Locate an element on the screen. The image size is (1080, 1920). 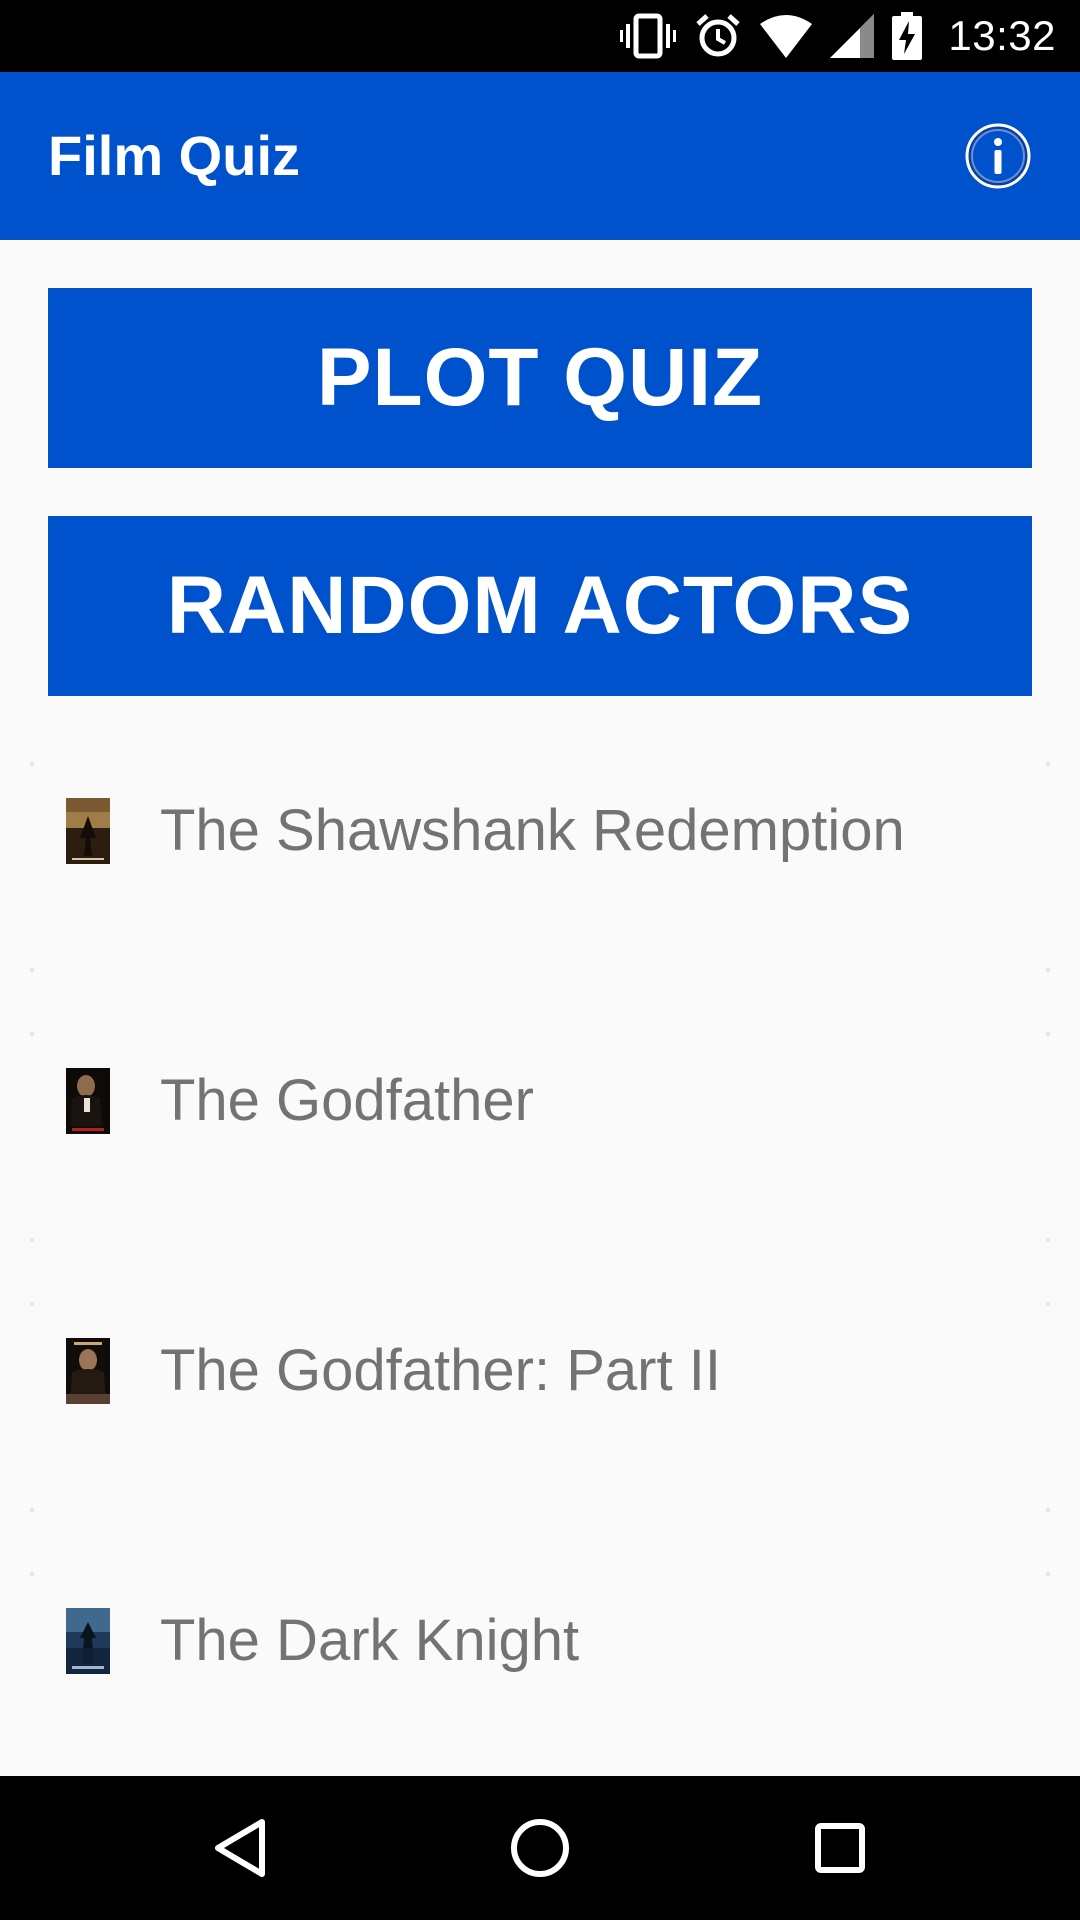
poster-godfather-icon is located at coordinates (88, 1101).